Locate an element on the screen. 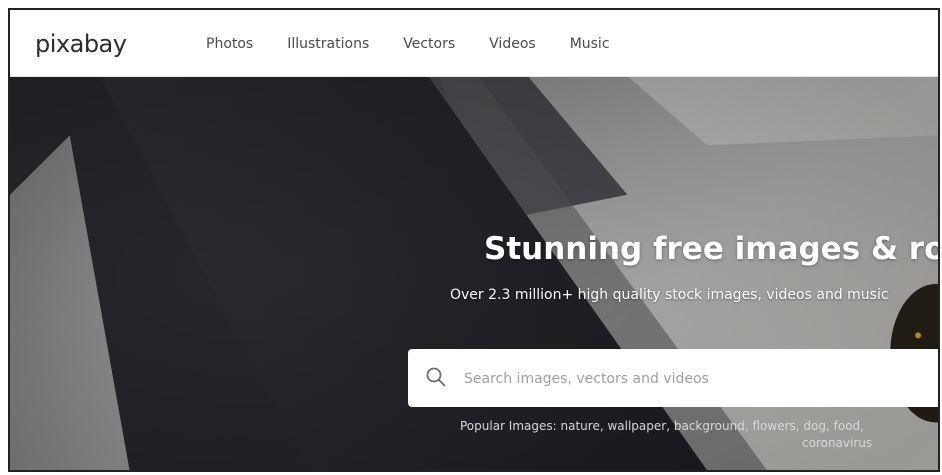 This screenshot has height=475, width=942. hero-title: Stunning free images & roy is located at coordinates (711, 249).